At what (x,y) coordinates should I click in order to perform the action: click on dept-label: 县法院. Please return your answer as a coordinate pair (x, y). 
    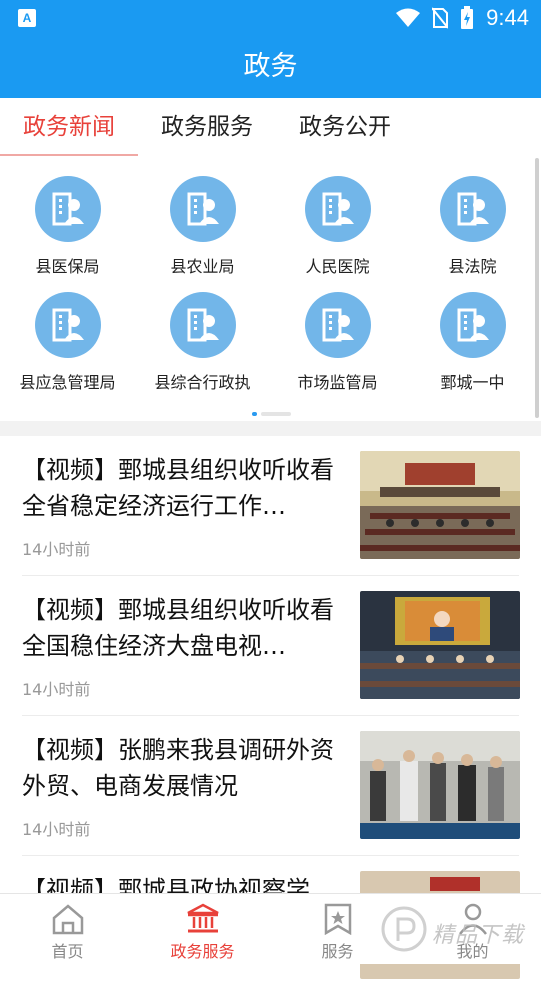
    Looking at the image, I should click on (472, 266).